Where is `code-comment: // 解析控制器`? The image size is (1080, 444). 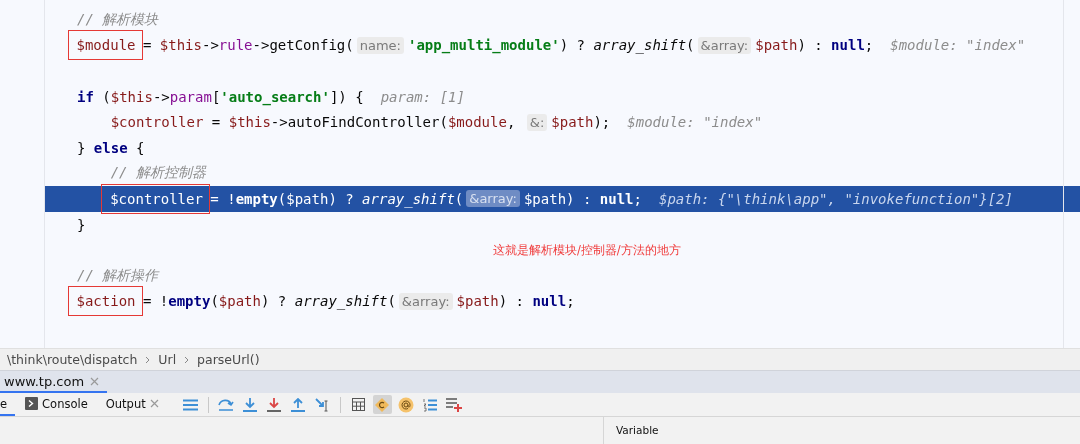 code-comment: // 解析控制器 is located at coordinates (158, 173).